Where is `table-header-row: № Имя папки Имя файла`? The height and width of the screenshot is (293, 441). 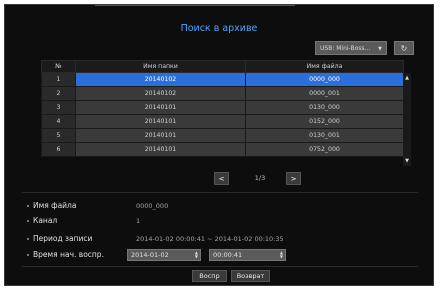 table-header-row: № Имя папки Имя файла is located at coordinates (222, 66).